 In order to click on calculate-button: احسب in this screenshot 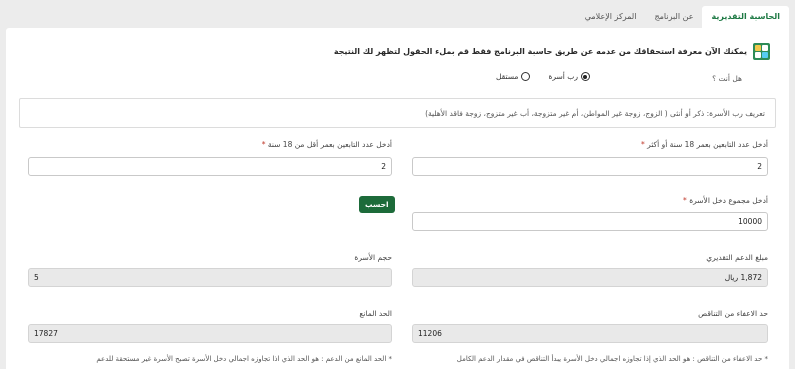, I will do `click(377, 204)`.